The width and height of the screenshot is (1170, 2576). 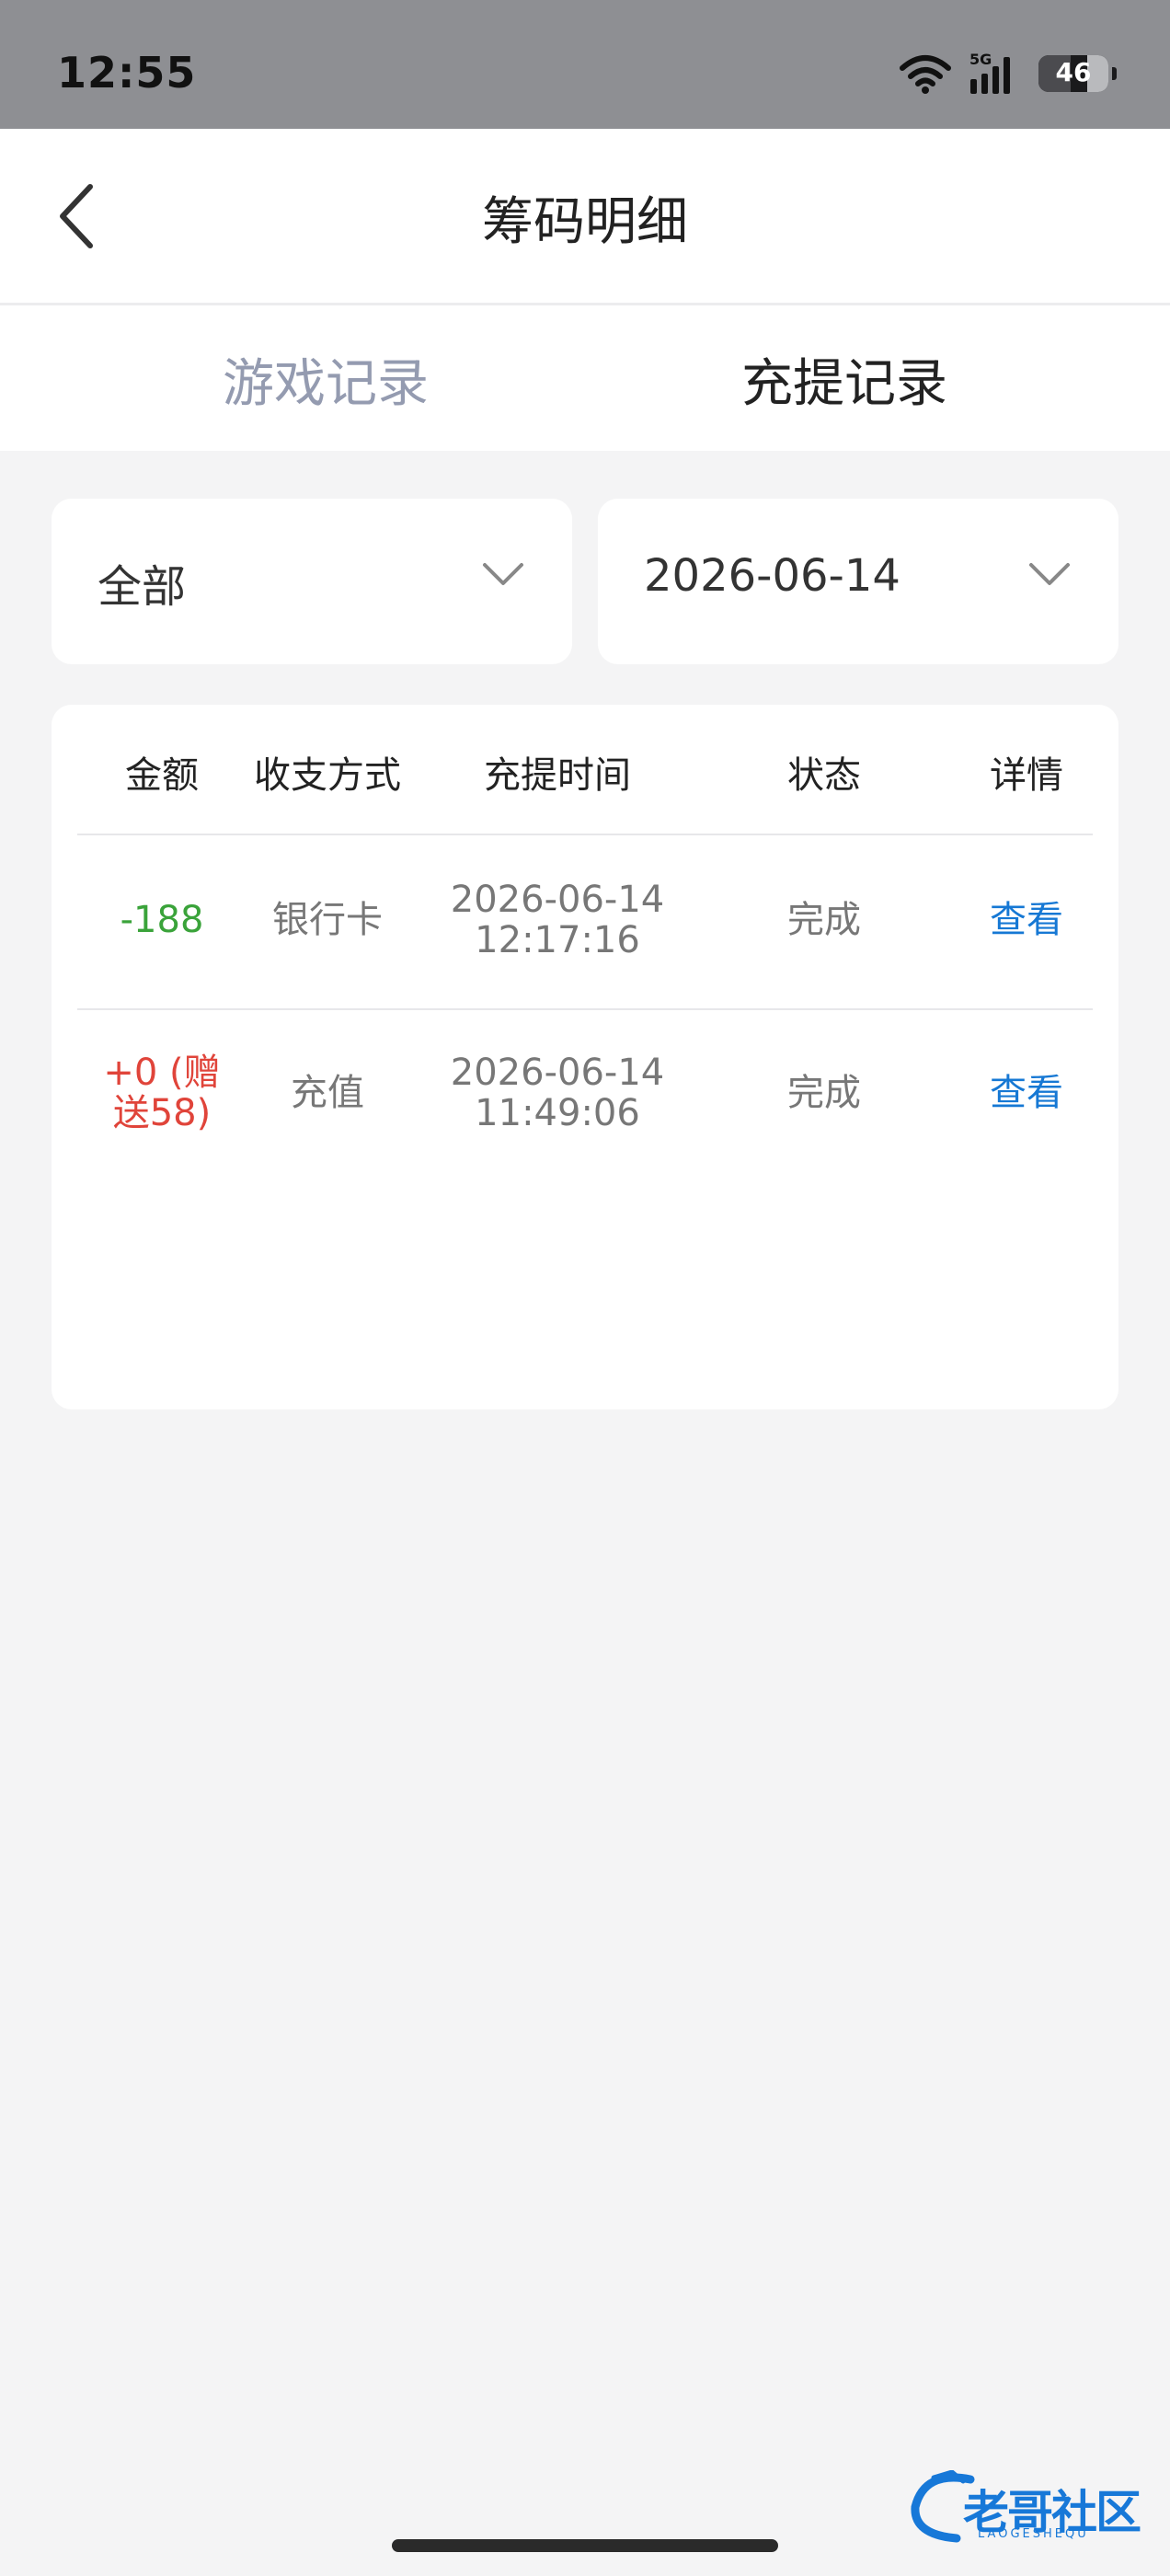 What do you see at coordinates (989, 73) in the screenshot?
I see `cellular-signal-icon: 5G` at bounding box center [989, 73].